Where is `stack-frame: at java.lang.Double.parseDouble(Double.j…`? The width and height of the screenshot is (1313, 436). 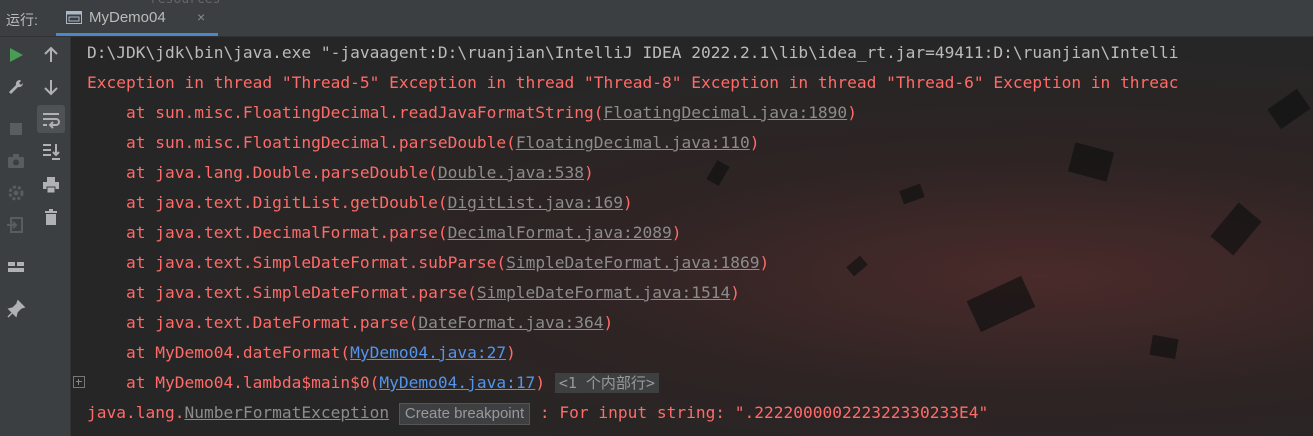 stack-frame: at java.lang.Double.parseDouble(Double.j… is located at coordinates (340, 173).